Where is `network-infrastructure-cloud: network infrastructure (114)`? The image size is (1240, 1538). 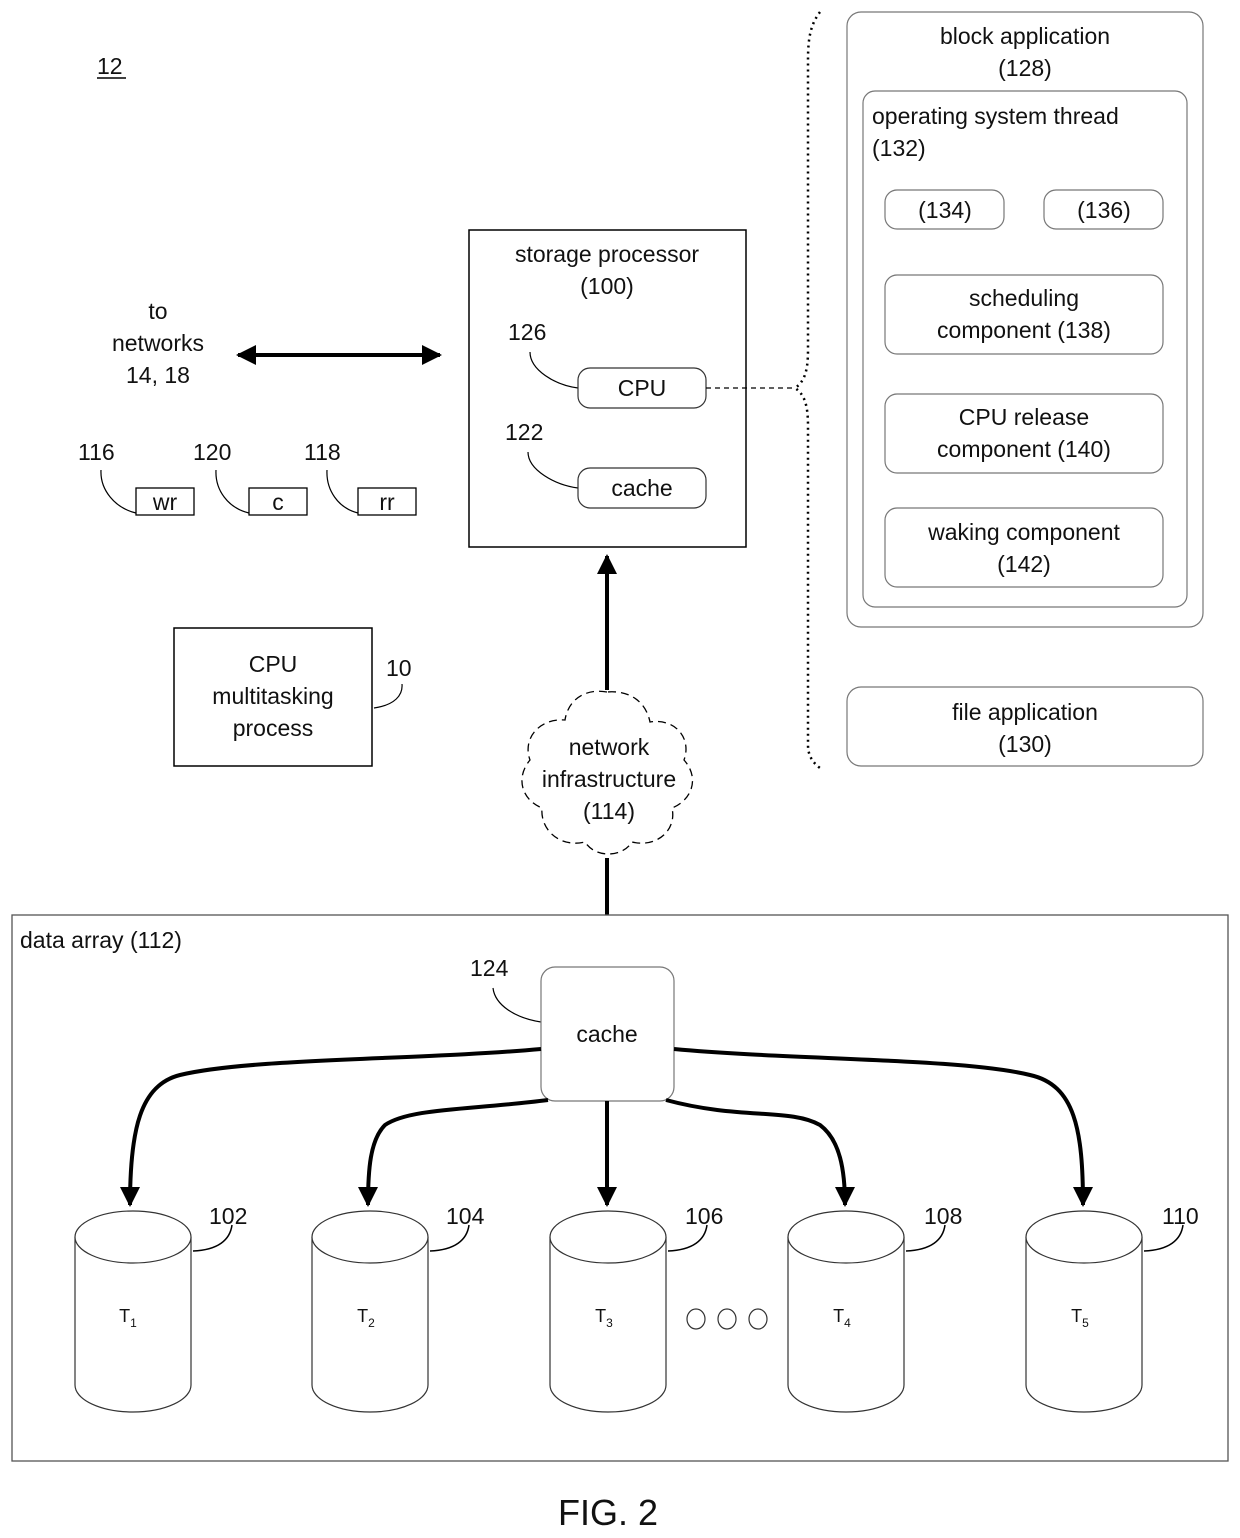 network-infrastructure-cloud: network infrastructure (114) is located at coordinates (607, 772).